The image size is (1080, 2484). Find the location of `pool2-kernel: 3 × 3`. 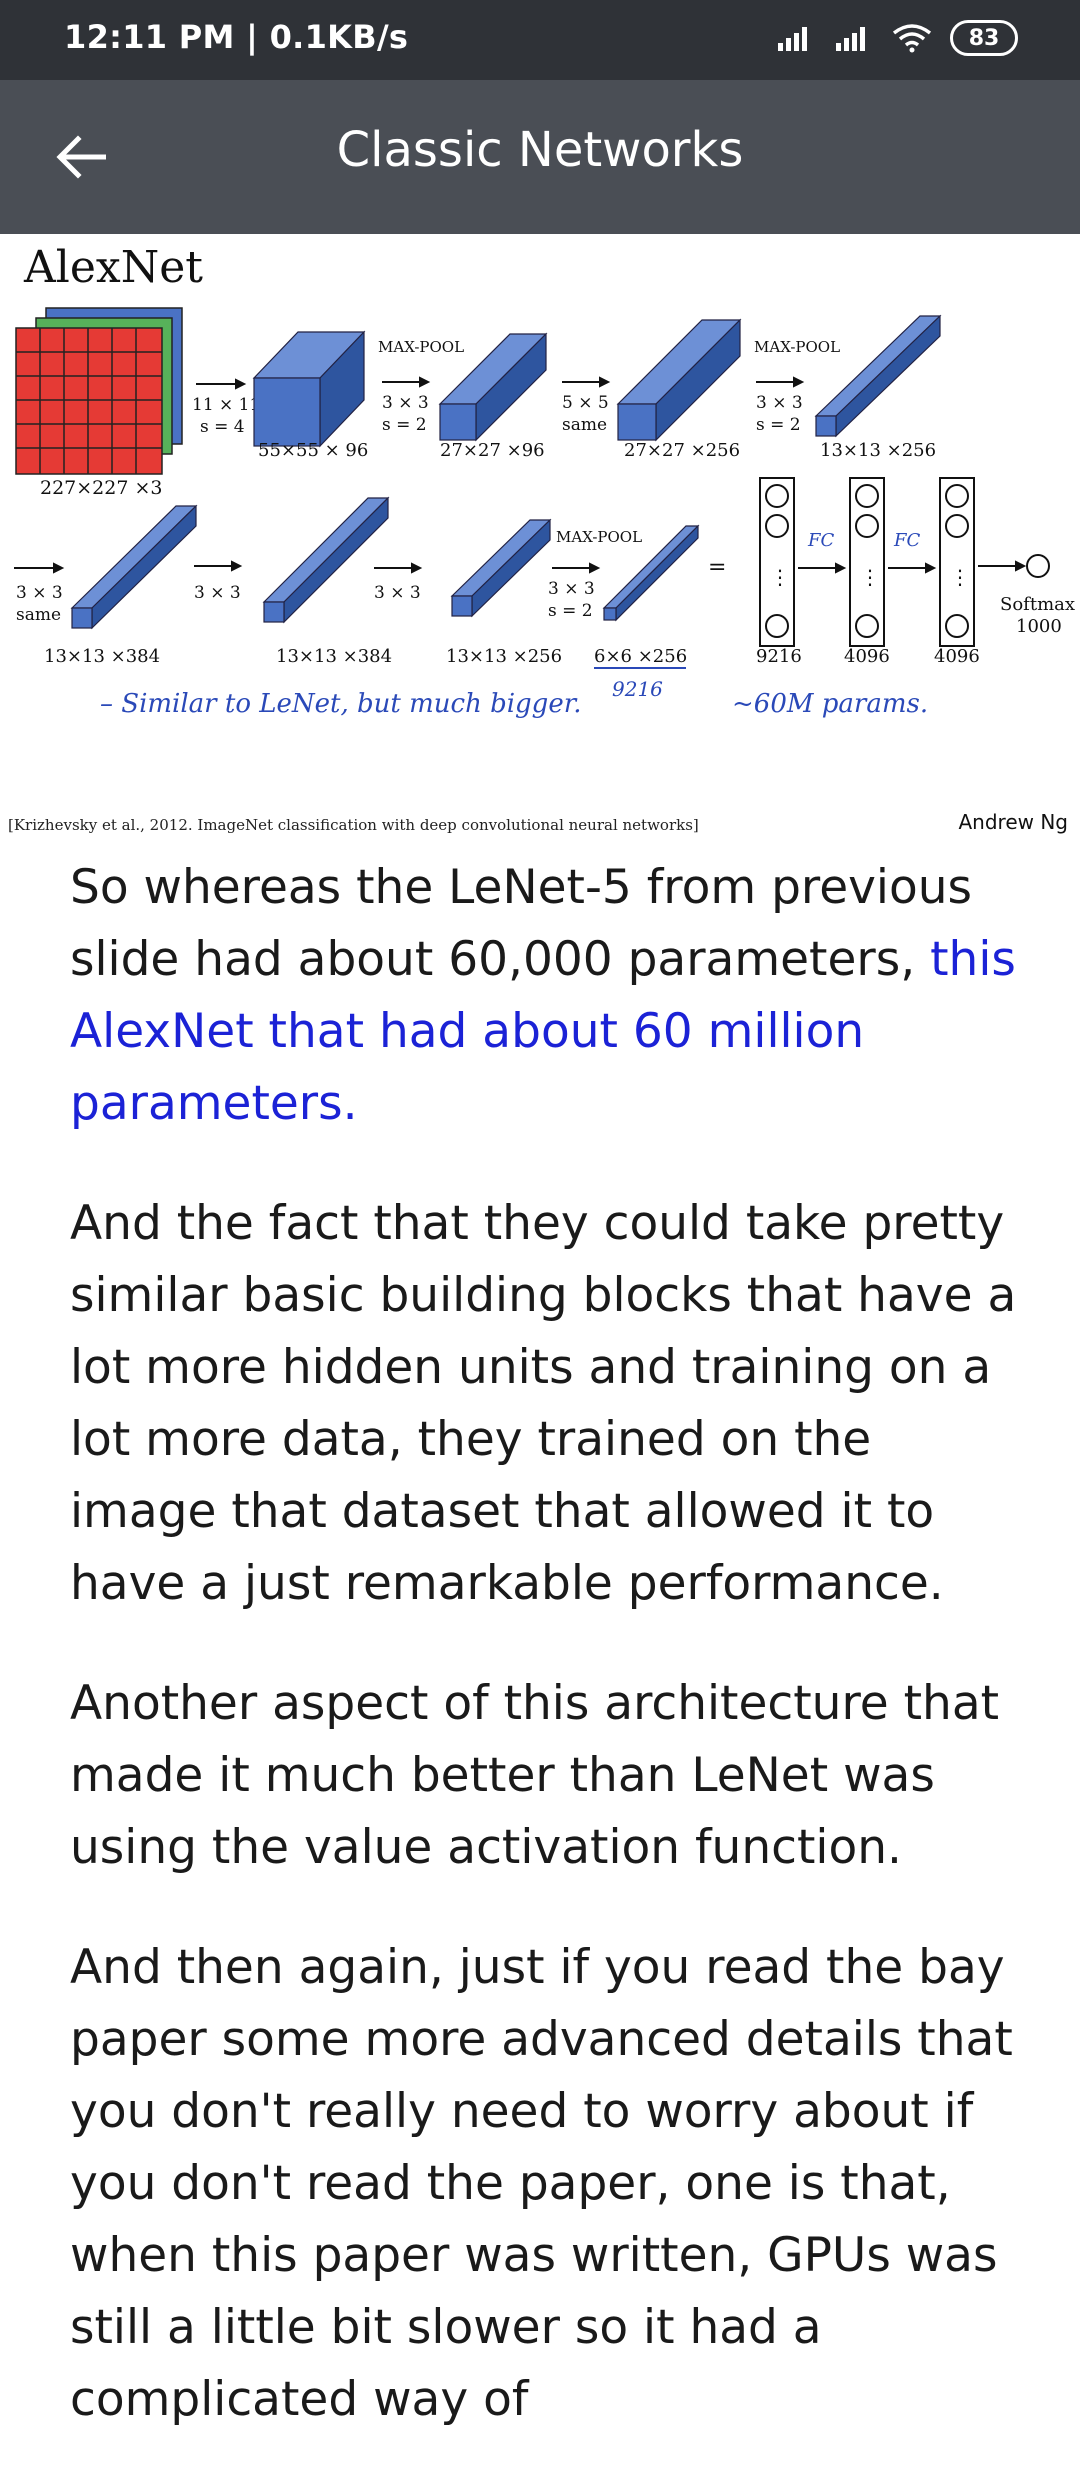

pool2-kernel: 3 × 3 is located at coordinates (779, 403).